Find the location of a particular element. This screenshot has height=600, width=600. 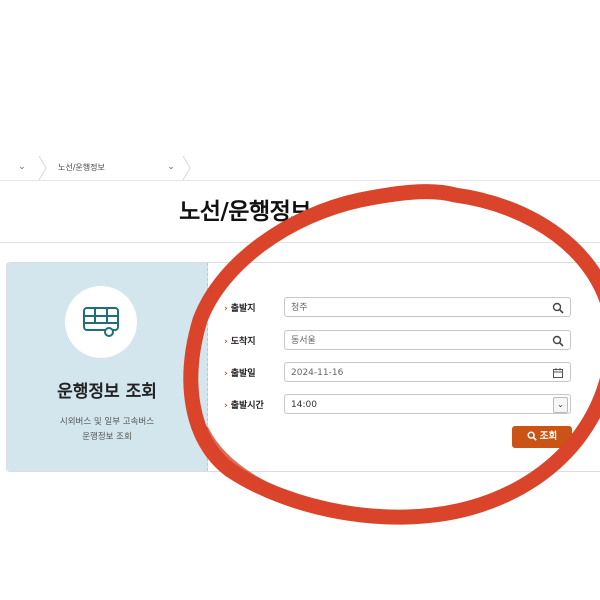

arrival-value: 동서울 is located at coordinates (303, 341).